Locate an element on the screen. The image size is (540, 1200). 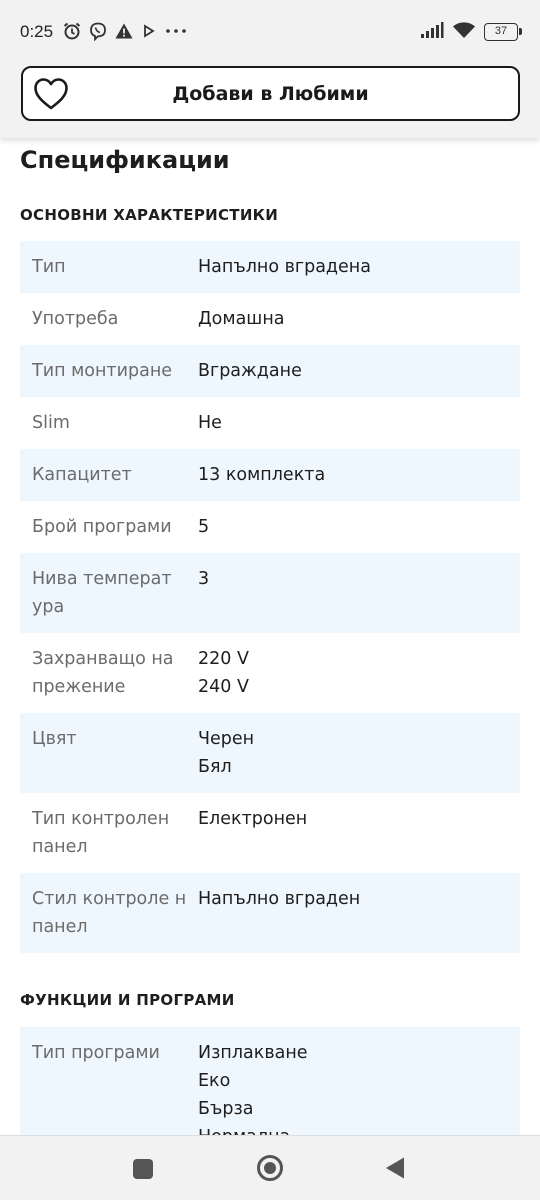
spec-key: Цвят is located at coordinates (54, 739).